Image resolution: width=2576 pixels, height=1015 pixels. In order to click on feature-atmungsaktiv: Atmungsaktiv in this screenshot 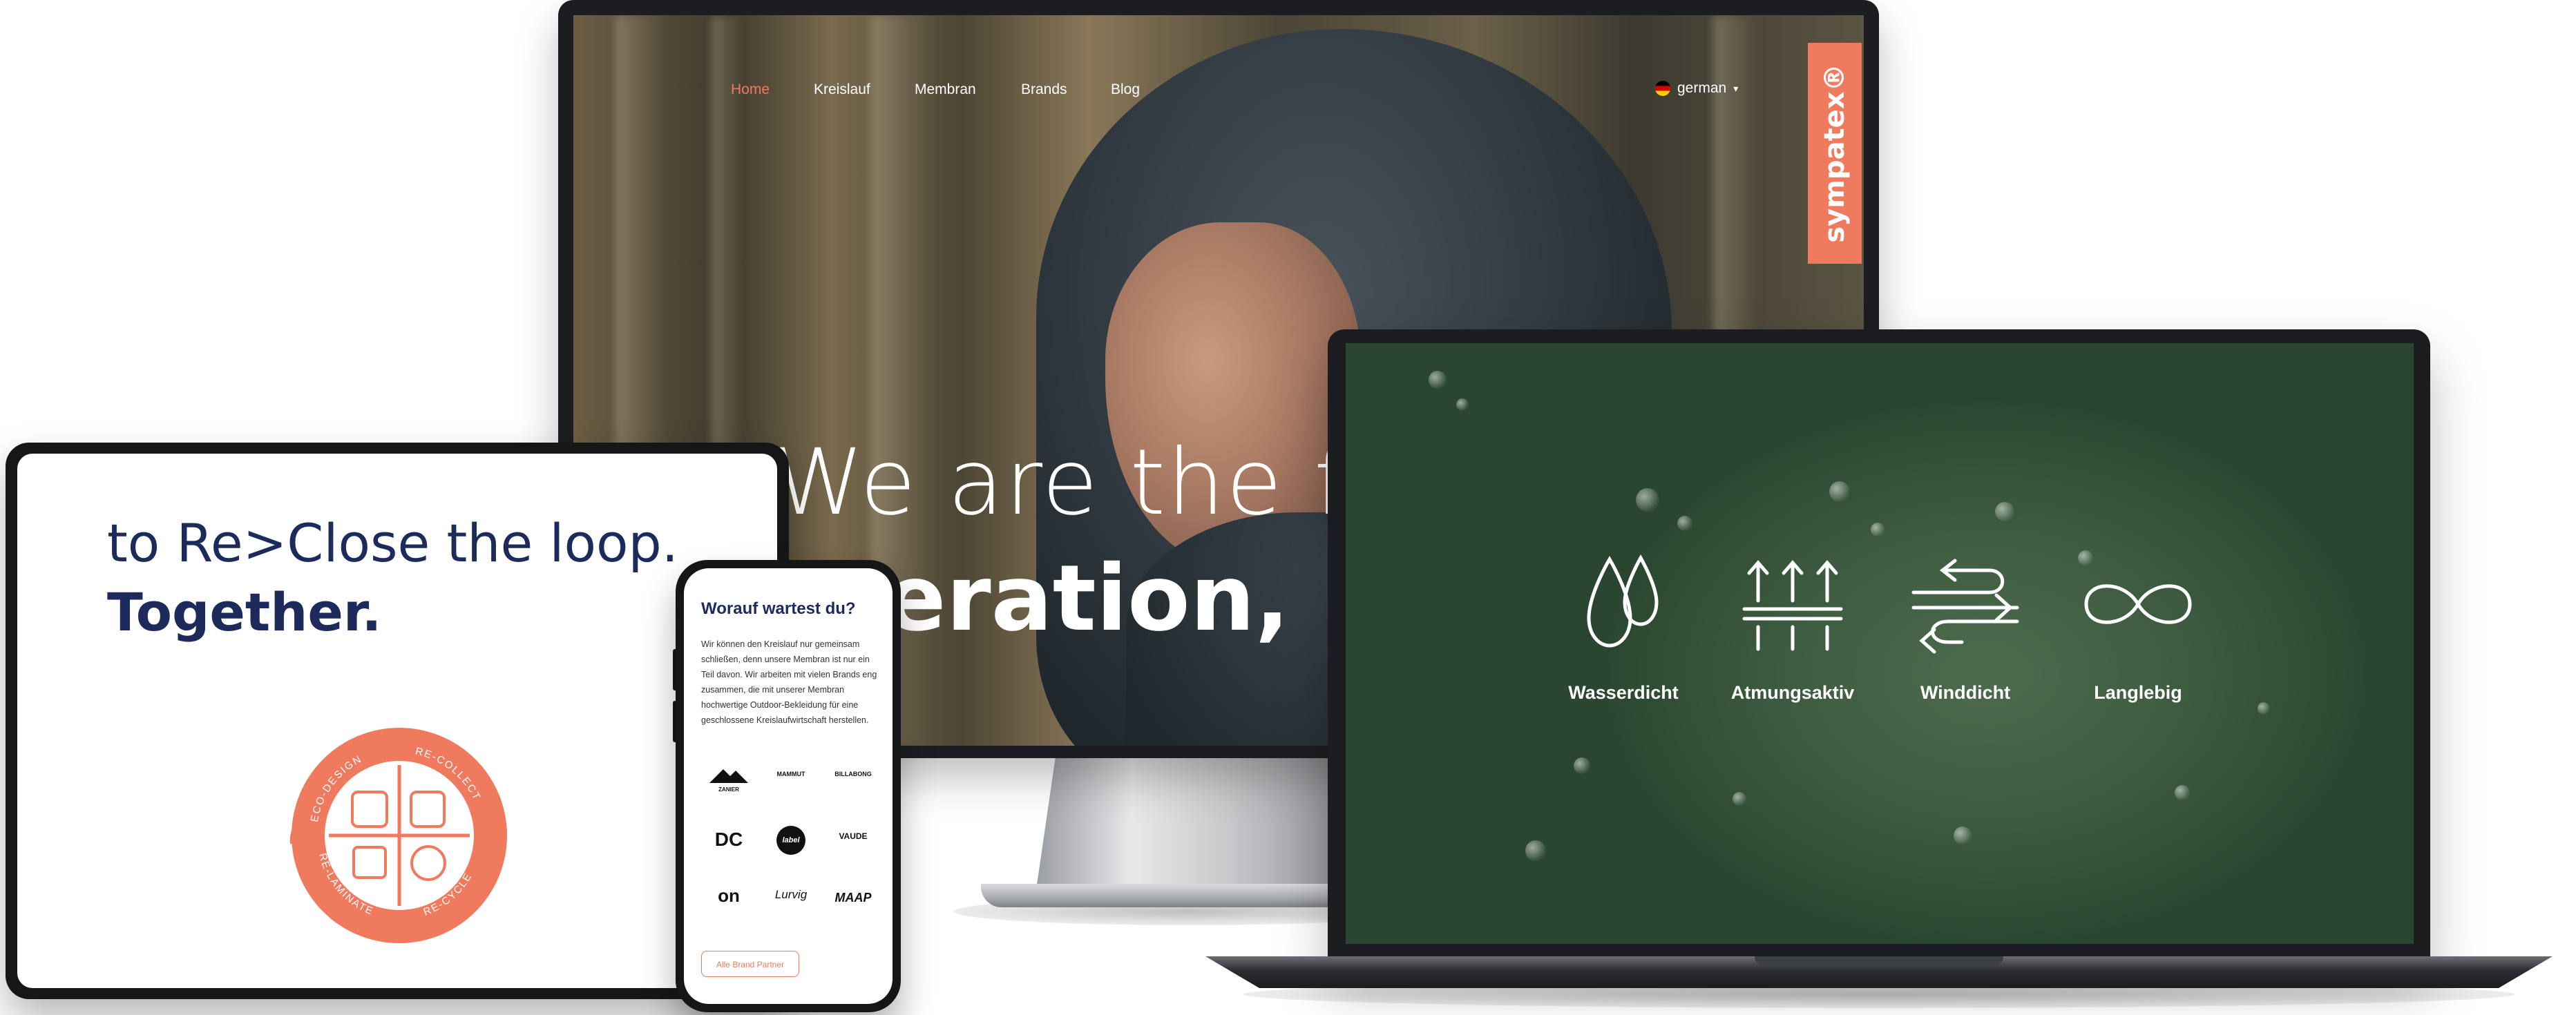, I will do `click(1793, 628)`.